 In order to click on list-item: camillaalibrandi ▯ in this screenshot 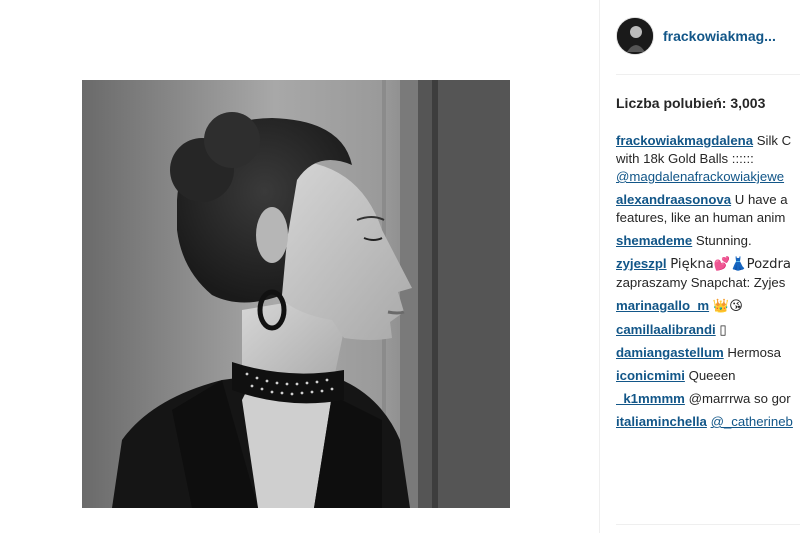, I will do `click(708, 330)`.